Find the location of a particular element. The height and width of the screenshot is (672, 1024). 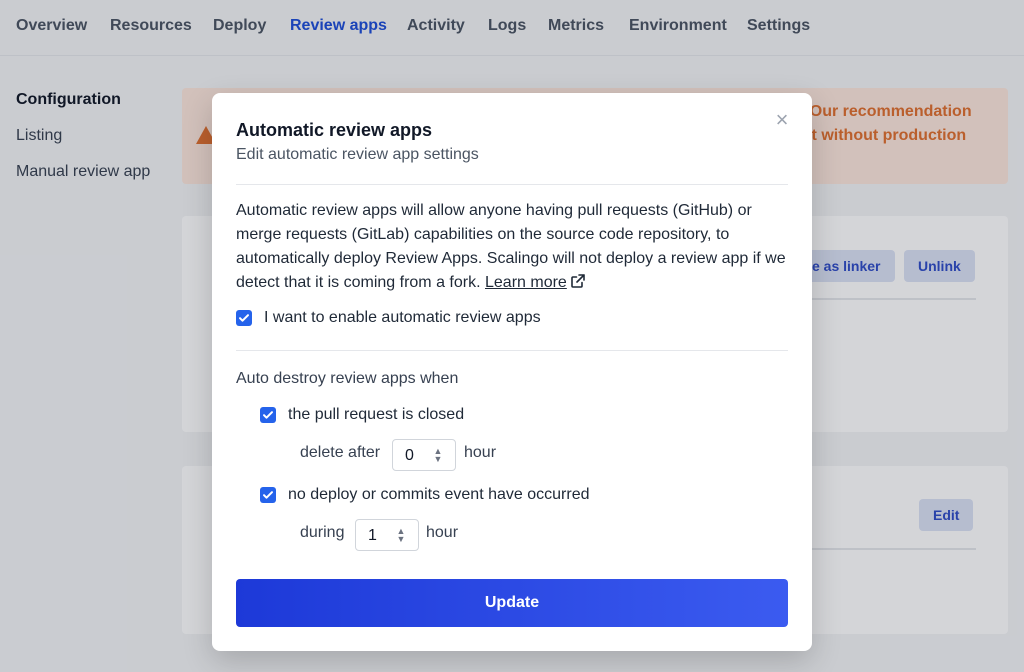

during-input: 1 ▲ ▼ is located at coordinates (387, 535).